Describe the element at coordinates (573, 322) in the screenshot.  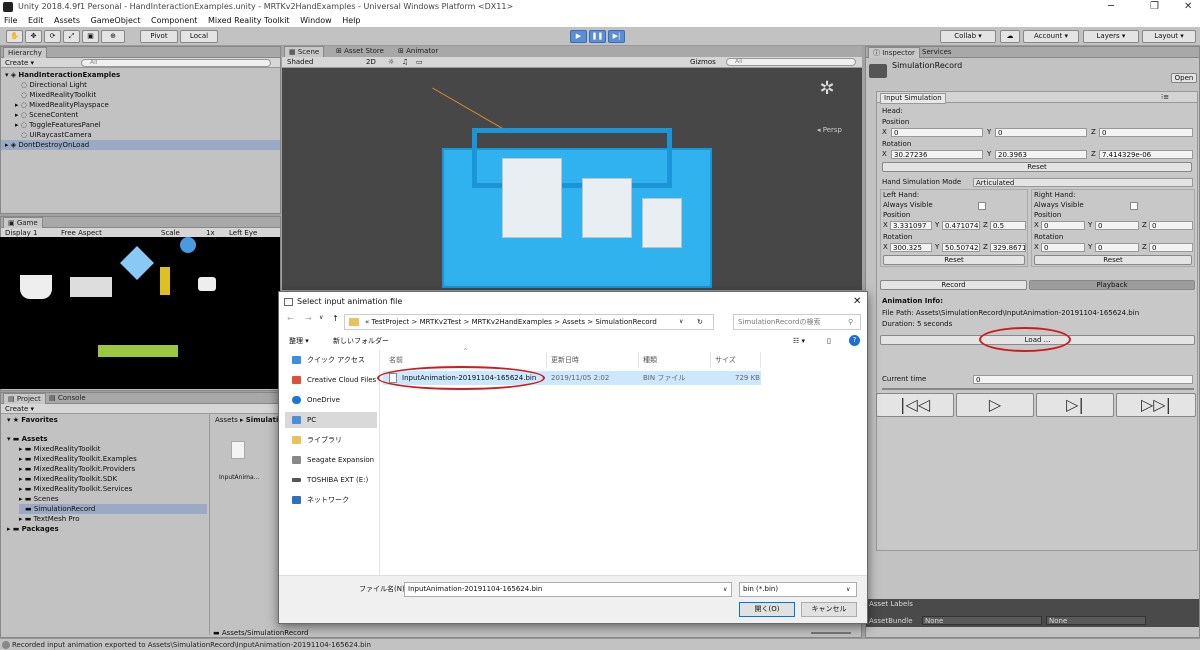
I see `breadcrumb-item: Assets` at that location.